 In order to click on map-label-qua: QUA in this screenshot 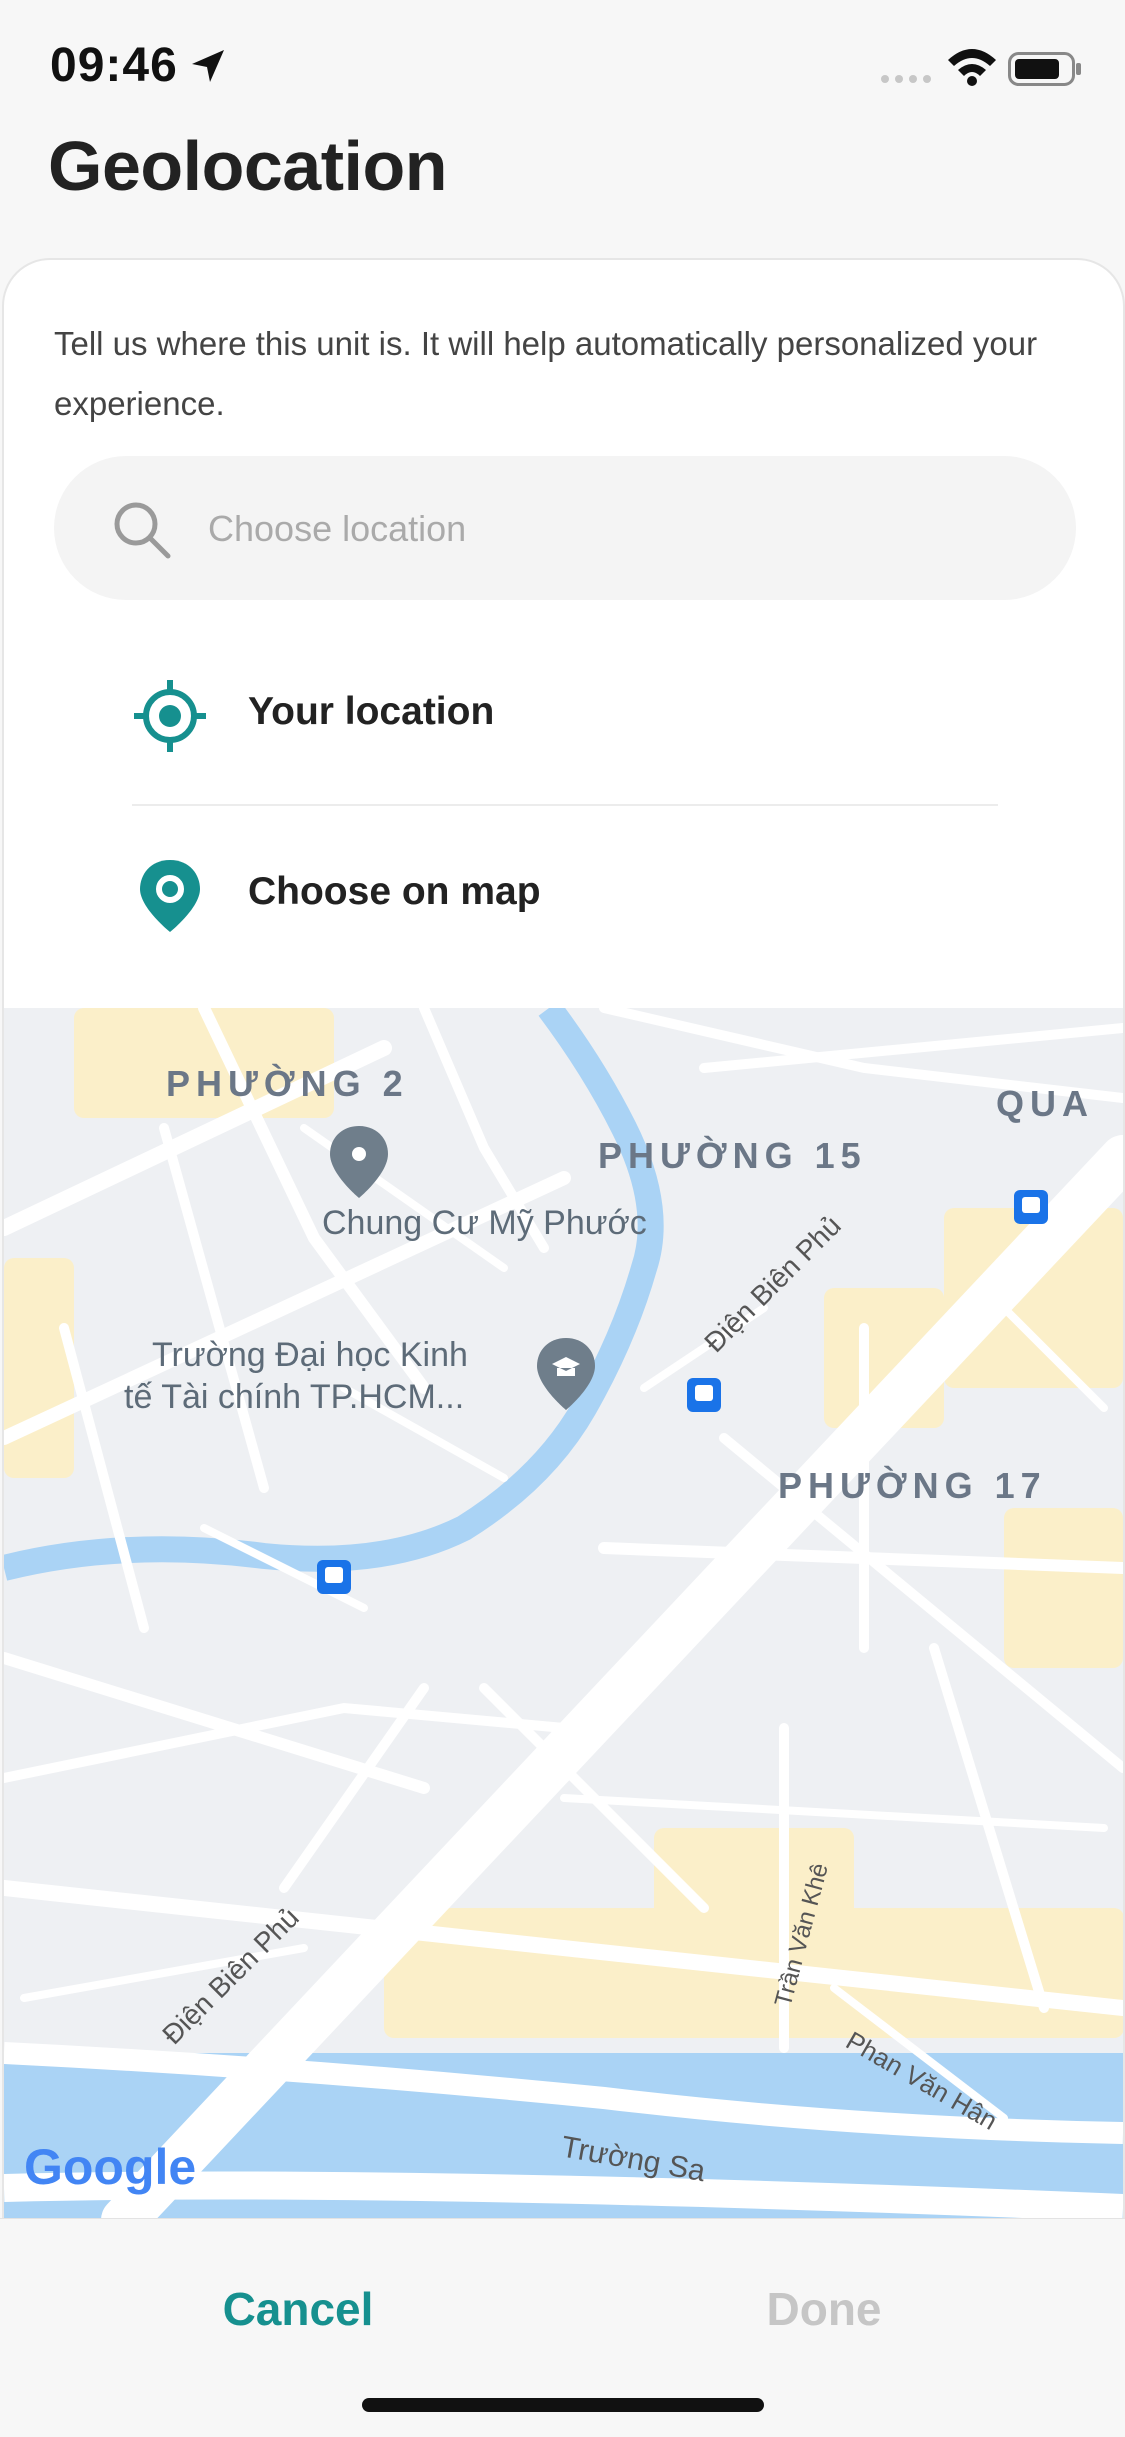, I will do `click(1045, 1103)`.